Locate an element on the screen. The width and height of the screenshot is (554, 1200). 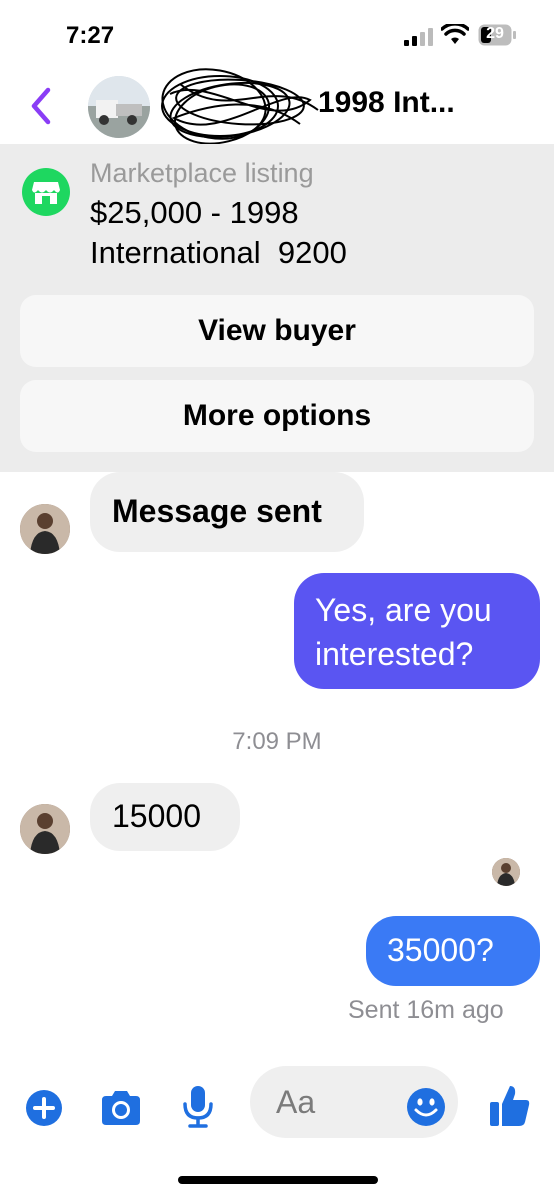
status-time: 7:27 is located at coordinates (90, 35).